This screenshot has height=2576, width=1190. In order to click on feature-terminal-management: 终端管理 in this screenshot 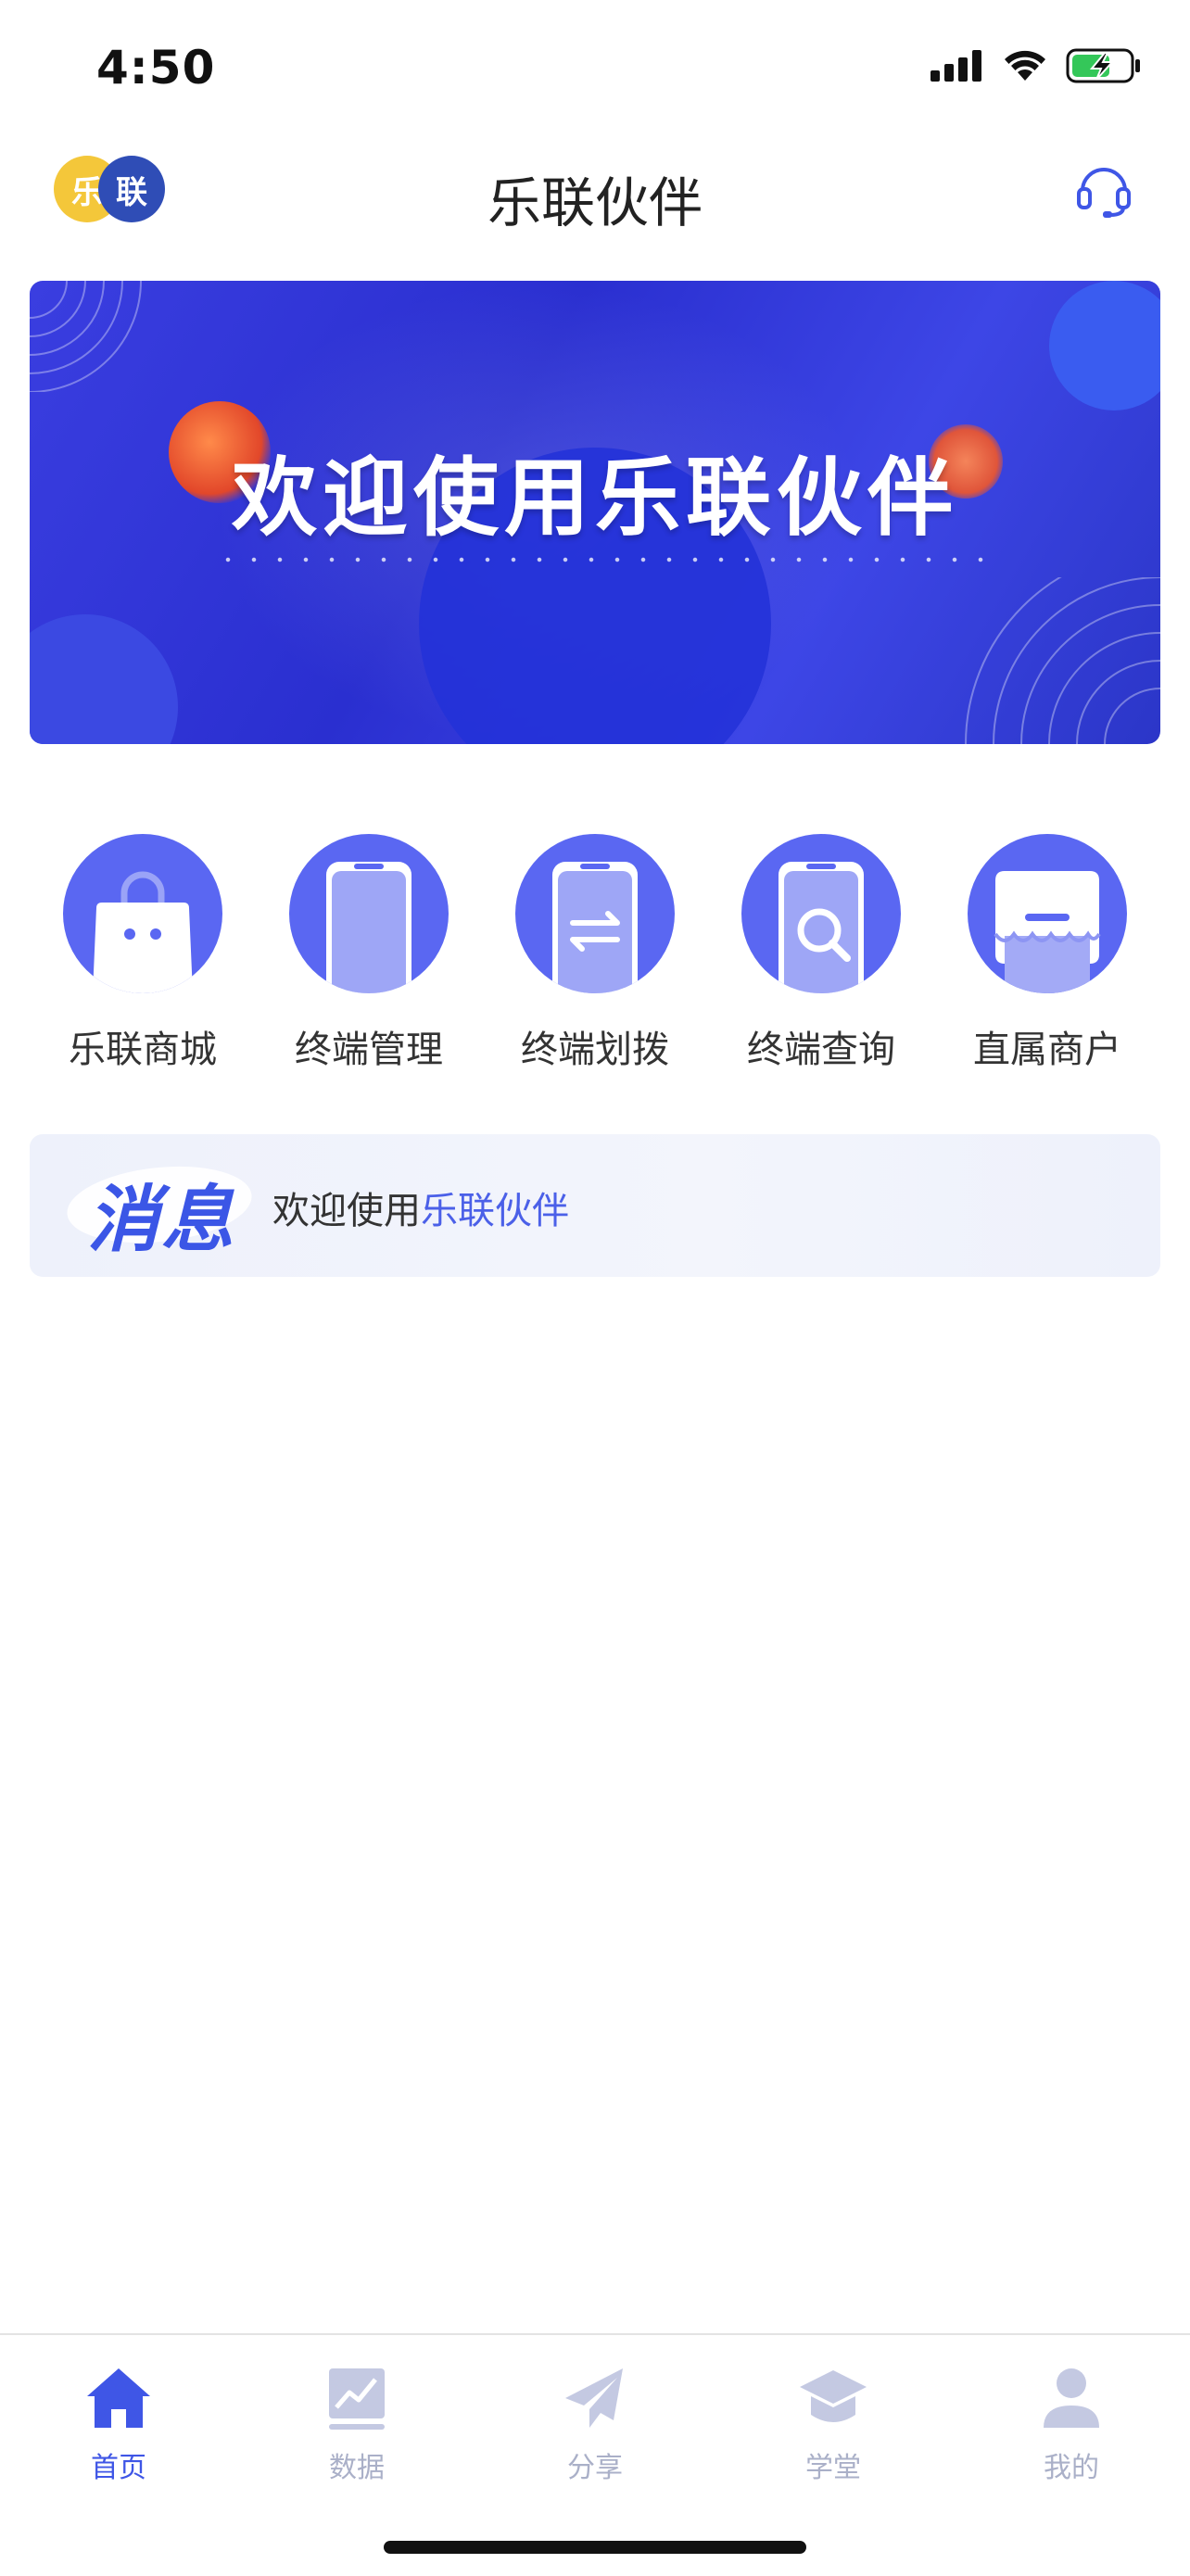, I will do `click(369, 959)`.